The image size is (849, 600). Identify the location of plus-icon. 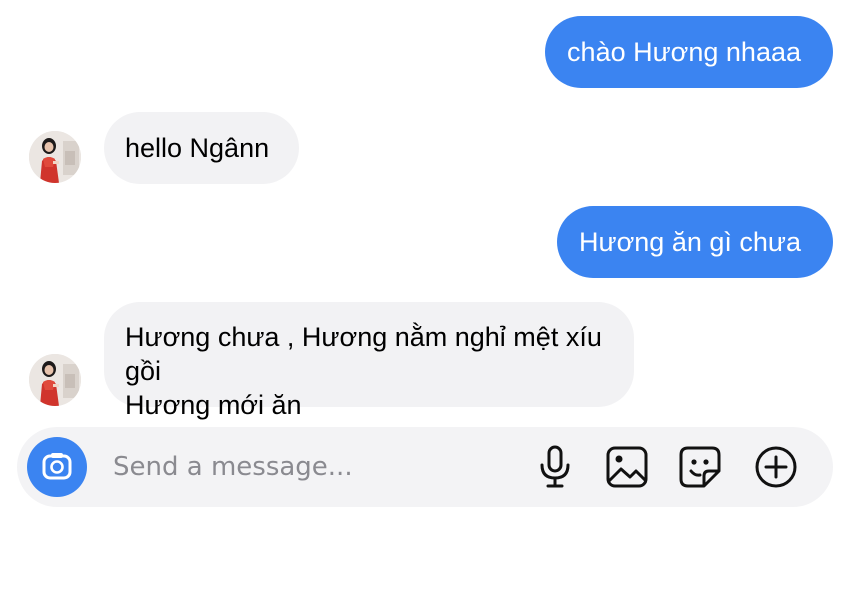
(776, 467).